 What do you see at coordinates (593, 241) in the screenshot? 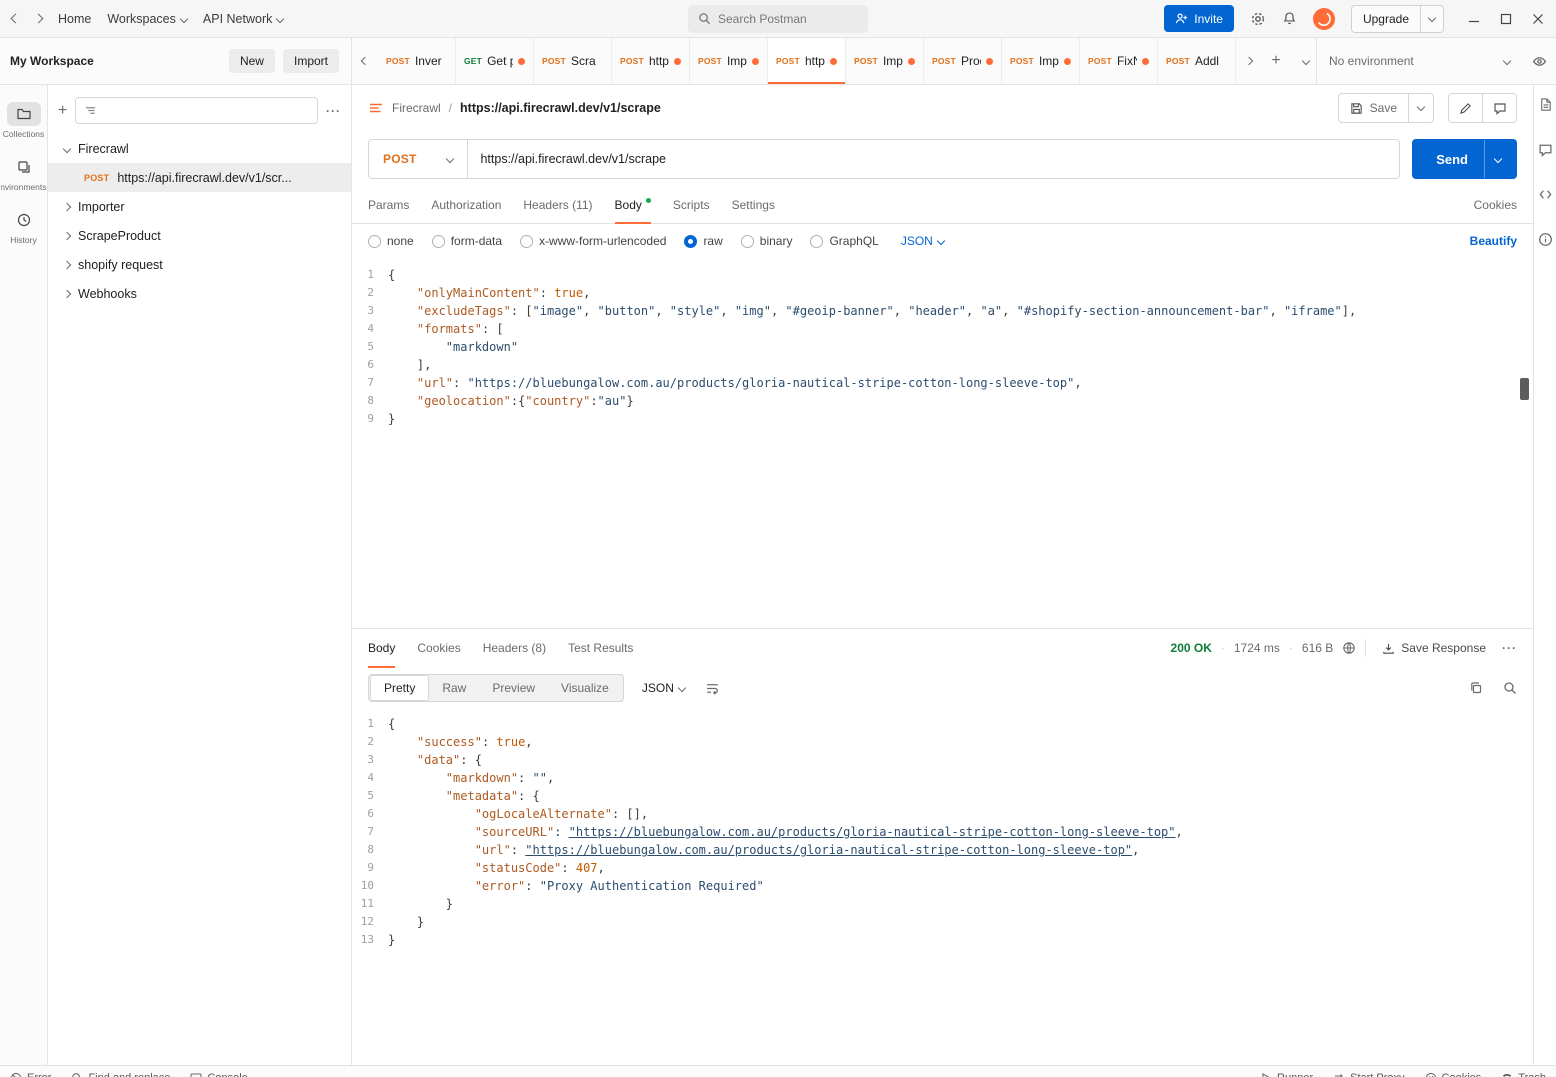
I see `body-type-x-www-form-urlencoded: x-www-form-urlencoded` at bounding box center [593, 241].